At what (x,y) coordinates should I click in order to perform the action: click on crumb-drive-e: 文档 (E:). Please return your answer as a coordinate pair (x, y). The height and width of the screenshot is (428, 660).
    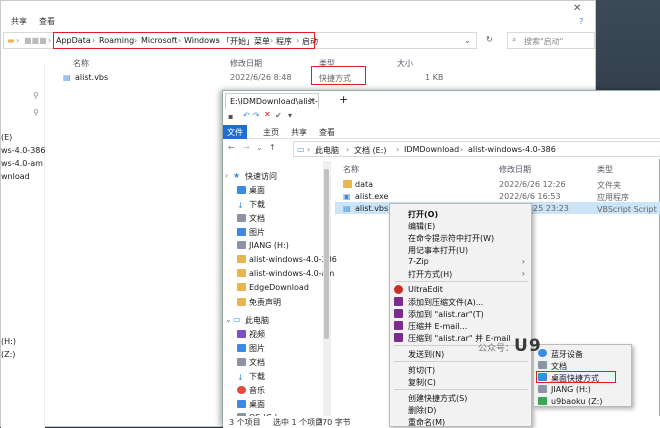
    Looking at the image, I should click on (370, 150).